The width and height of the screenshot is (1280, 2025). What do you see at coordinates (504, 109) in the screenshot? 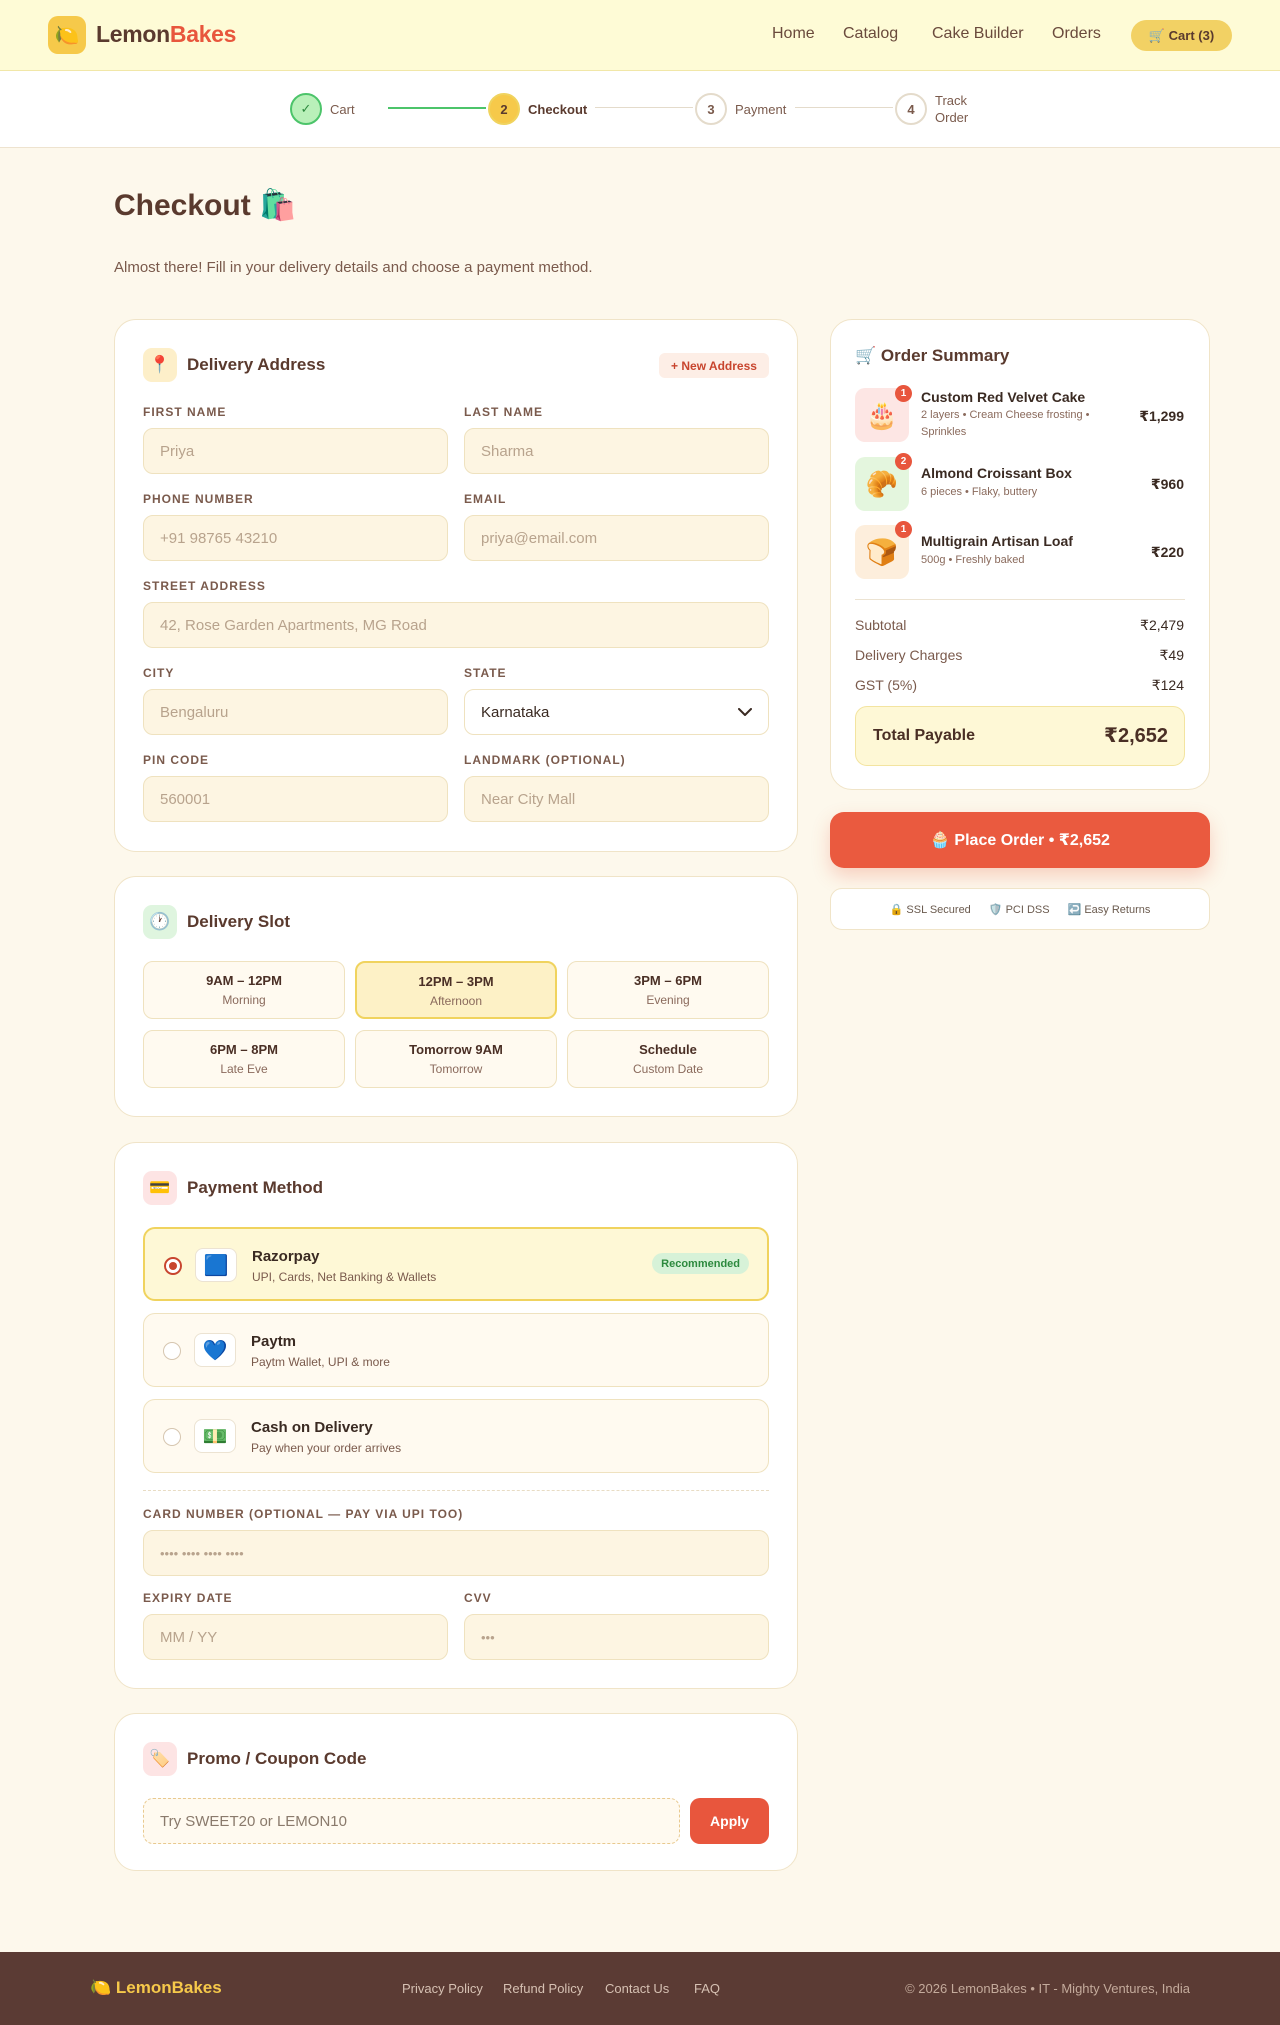
I see `step-2-marker: 2` at bounding box center [504, 109].